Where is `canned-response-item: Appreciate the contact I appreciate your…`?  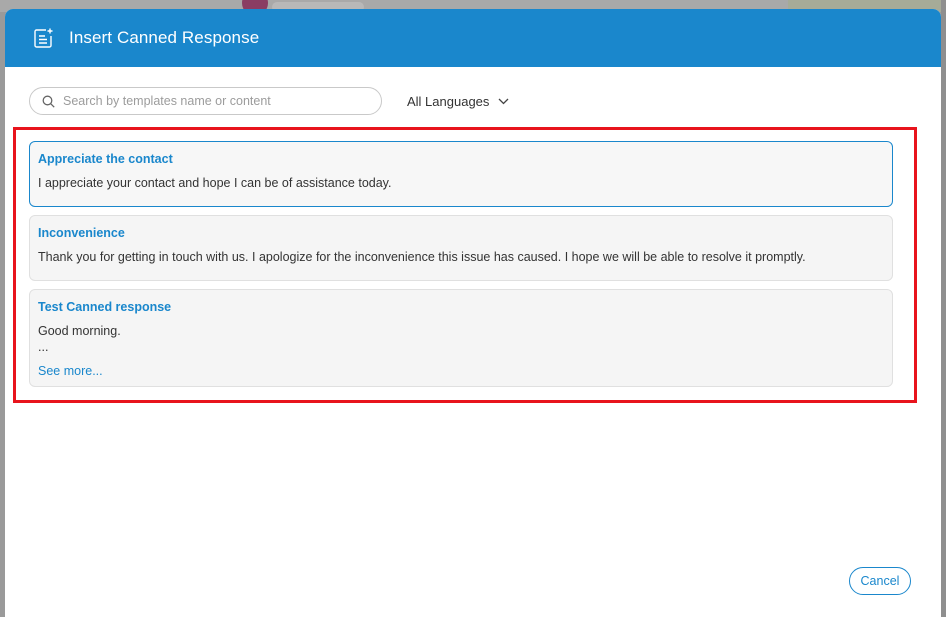 canned-response-item: Appreciate the contact I appreciate your… is located at coordinates (461, 174).